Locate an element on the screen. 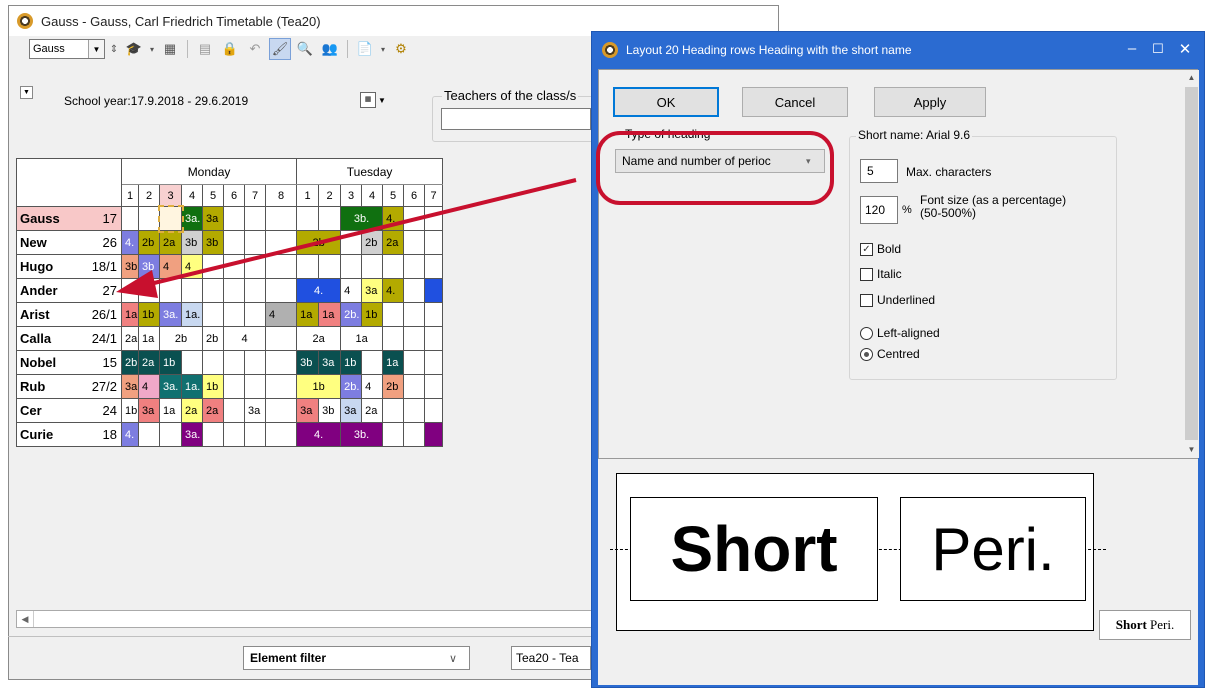 The width and height of the screenshot is (1207, 688). highlight-ellipse is located at coordinates (715, 168).